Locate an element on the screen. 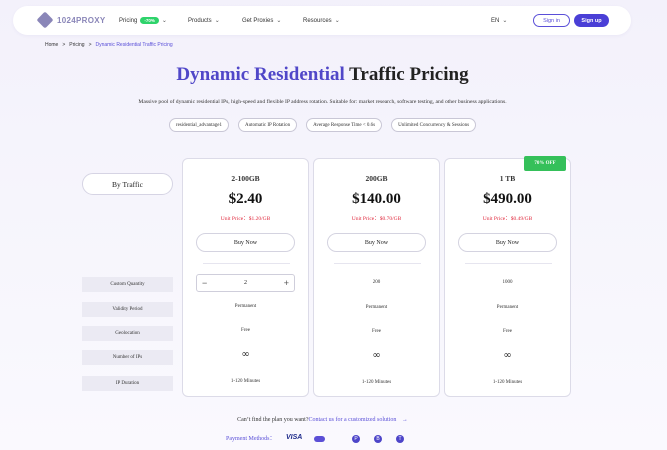 Image resolution: width=667 pixels, height=450 pixels. page-title-accent: Dynamic Residential is located at coordinates (260, 74).